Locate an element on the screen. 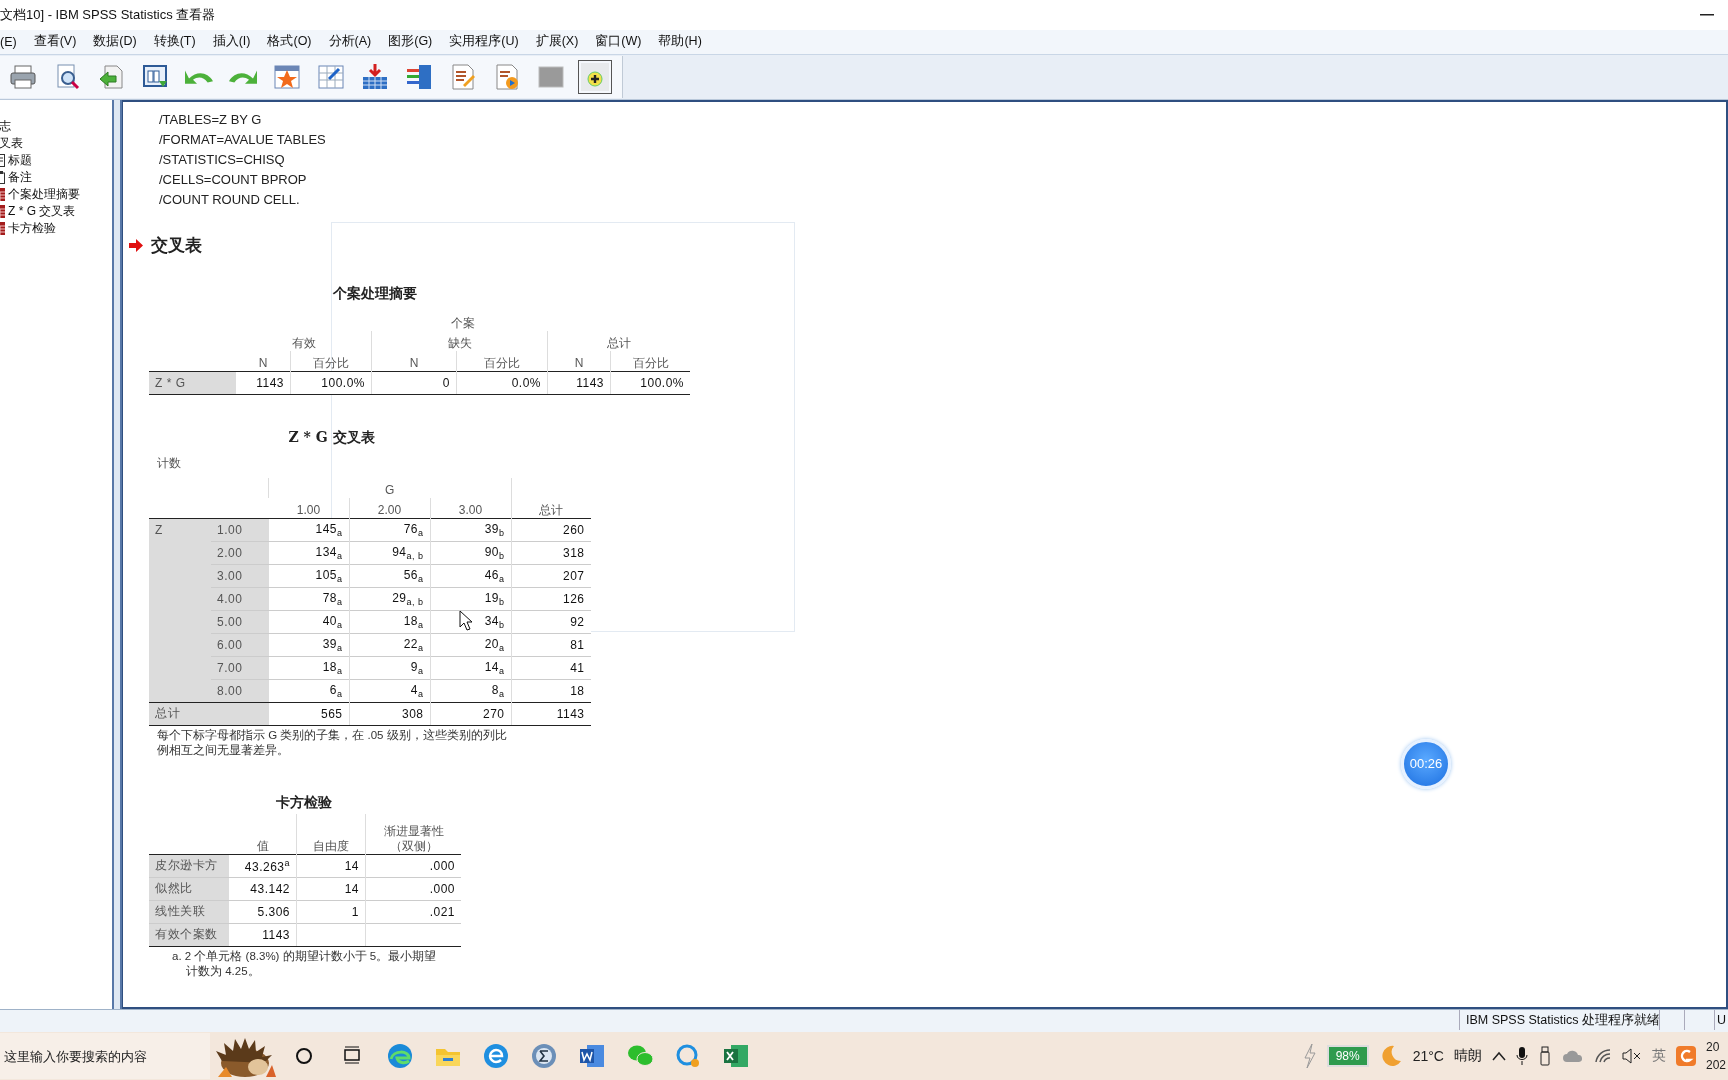 Image resolution: width=1728 pixels, height=1080 pixels. row-header: 8.00 is located at coordinates (240, 691).